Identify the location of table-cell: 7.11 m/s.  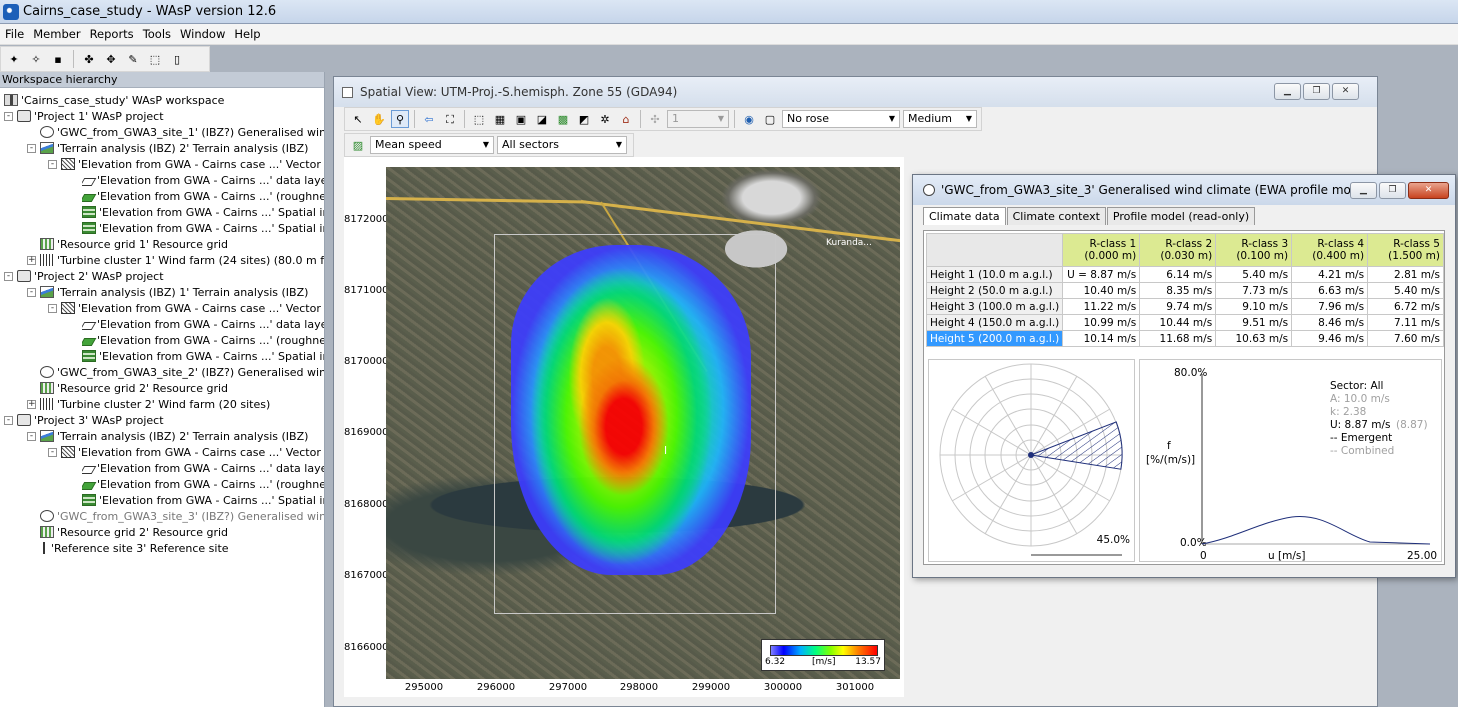
(1405, 322).